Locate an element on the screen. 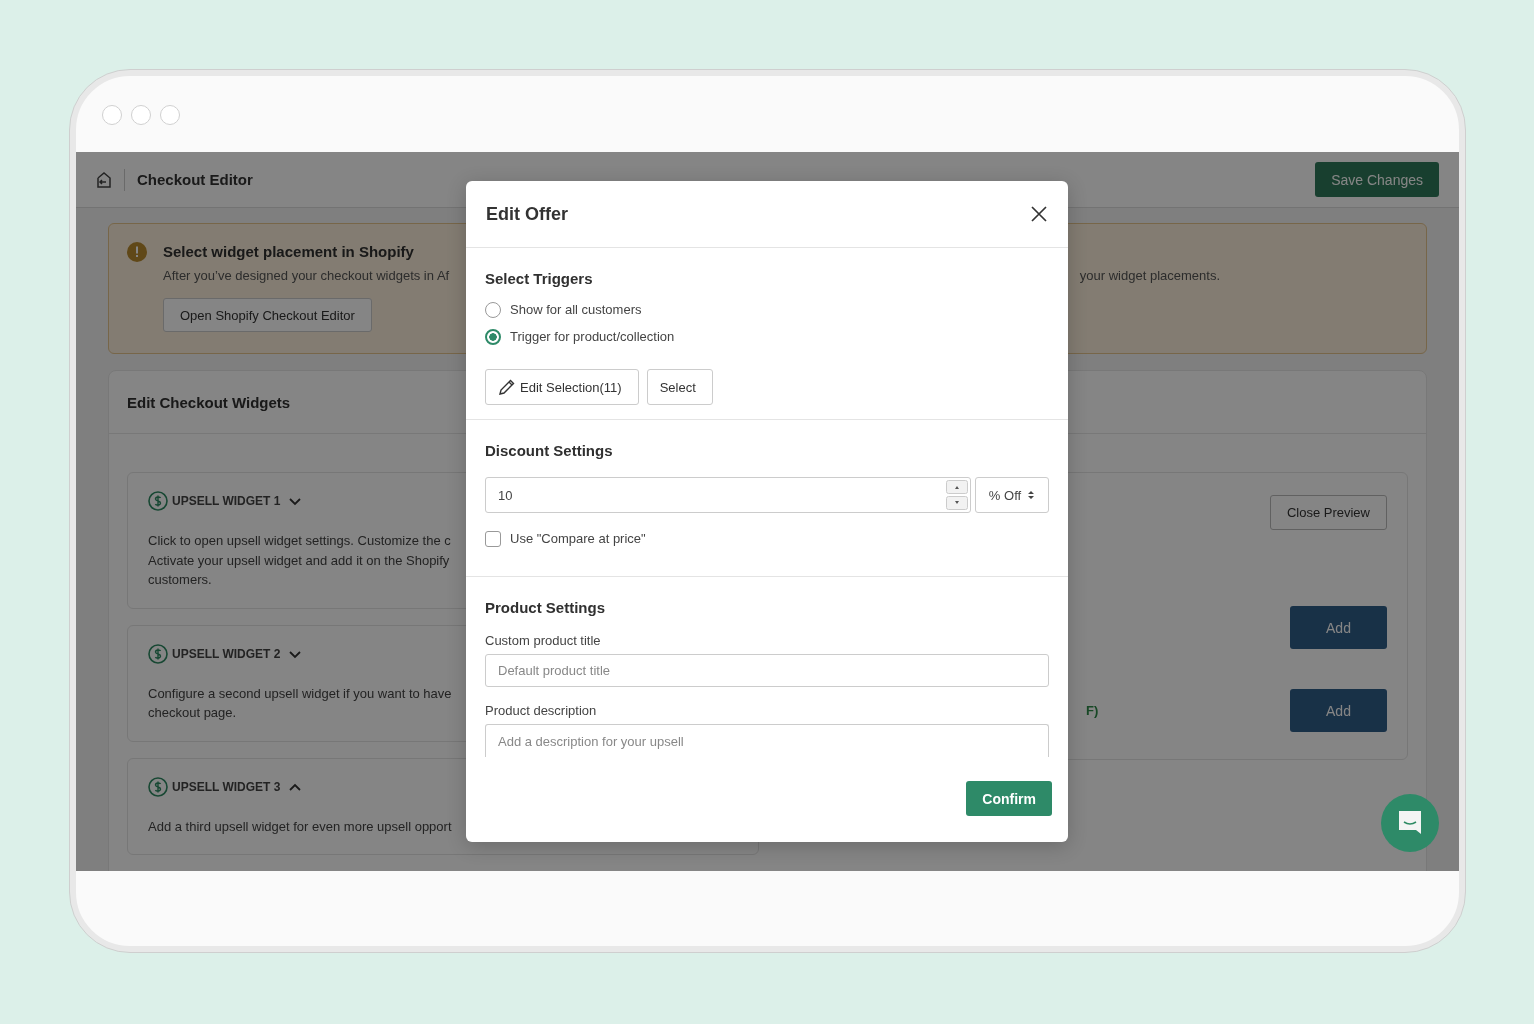 The image size is (1534, 1024). unit-select: % Off is located at coordinates (1012, 495).